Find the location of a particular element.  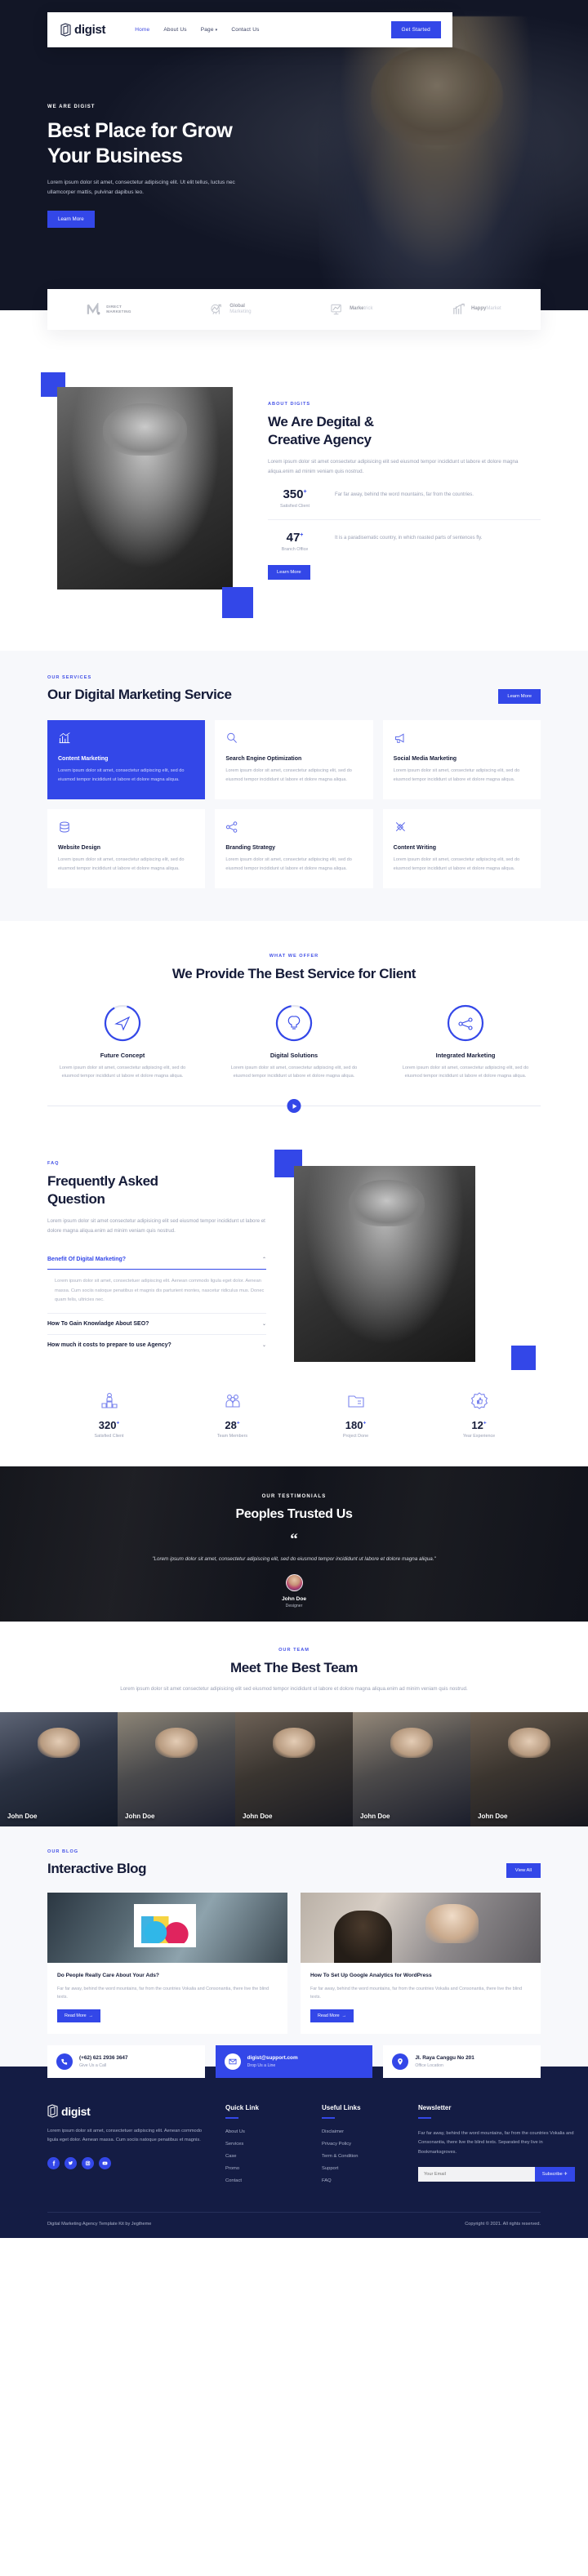

nav-item-home: Home is located at coordinates (142, 30).